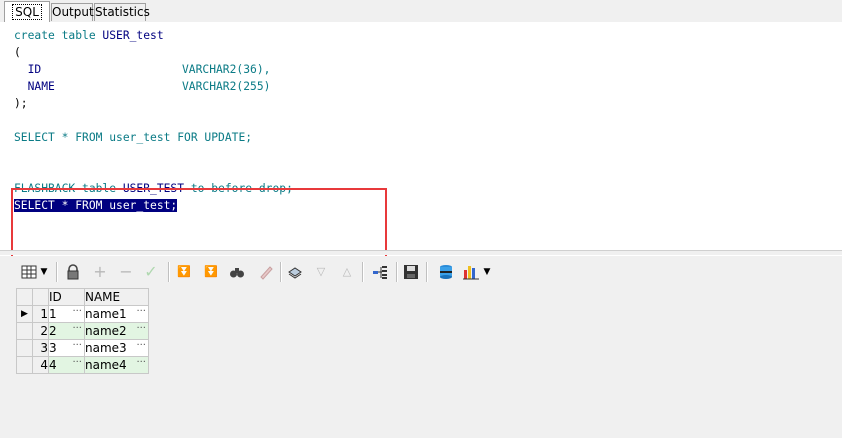 The height and width of the screenshot is (438, 842). I want to click on cell-name: name1 ···, so click(116, 314).